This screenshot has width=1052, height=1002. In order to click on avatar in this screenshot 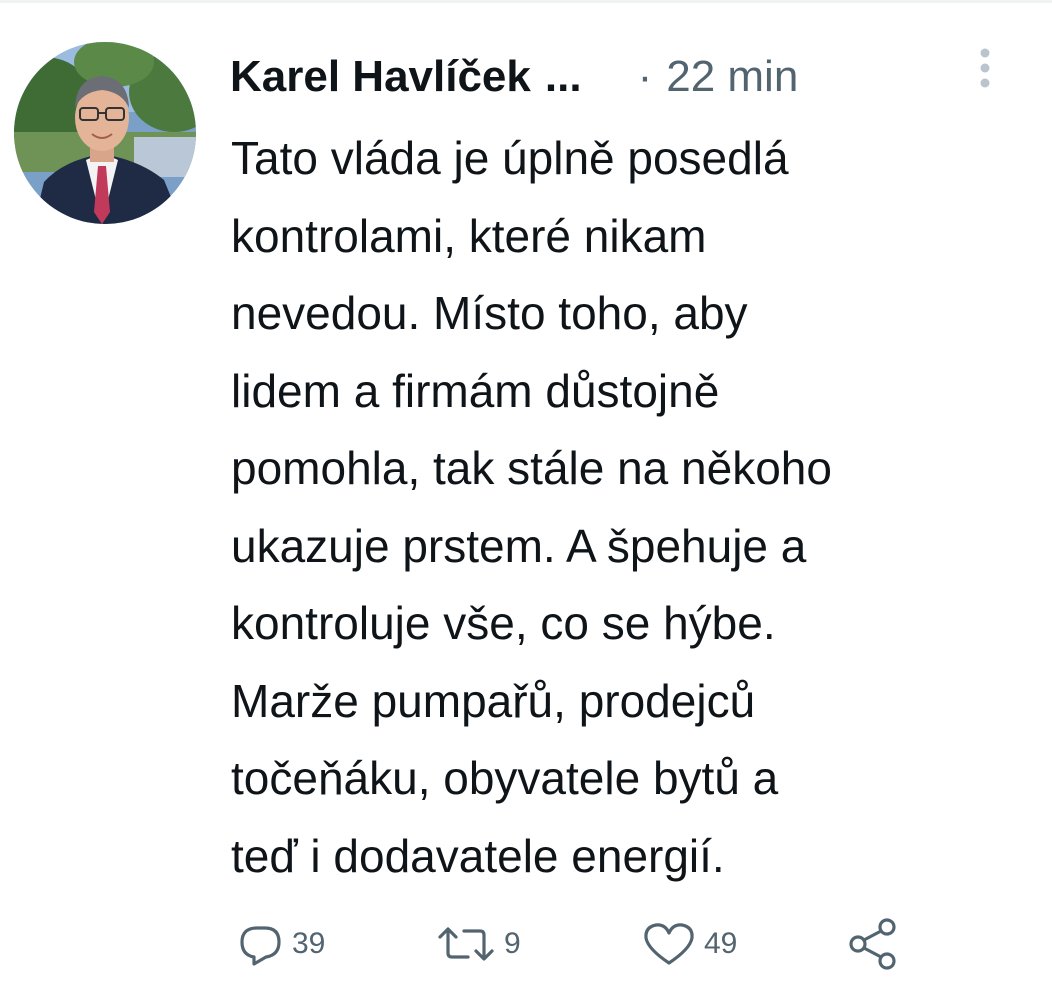, I will do `click(105, 133)`.